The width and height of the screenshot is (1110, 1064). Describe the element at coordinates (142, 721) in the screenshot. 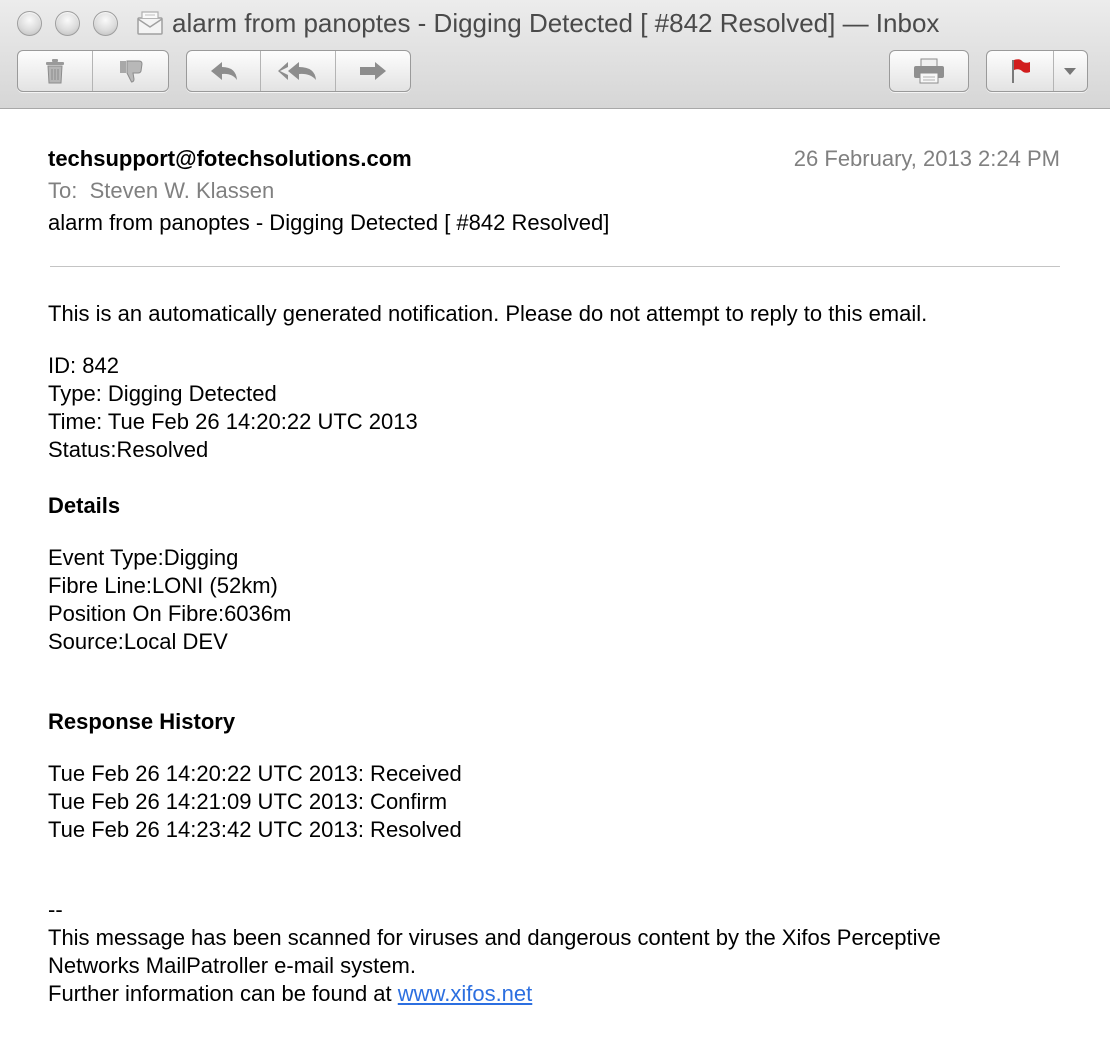

I see `history-heading: Response History` at that location.